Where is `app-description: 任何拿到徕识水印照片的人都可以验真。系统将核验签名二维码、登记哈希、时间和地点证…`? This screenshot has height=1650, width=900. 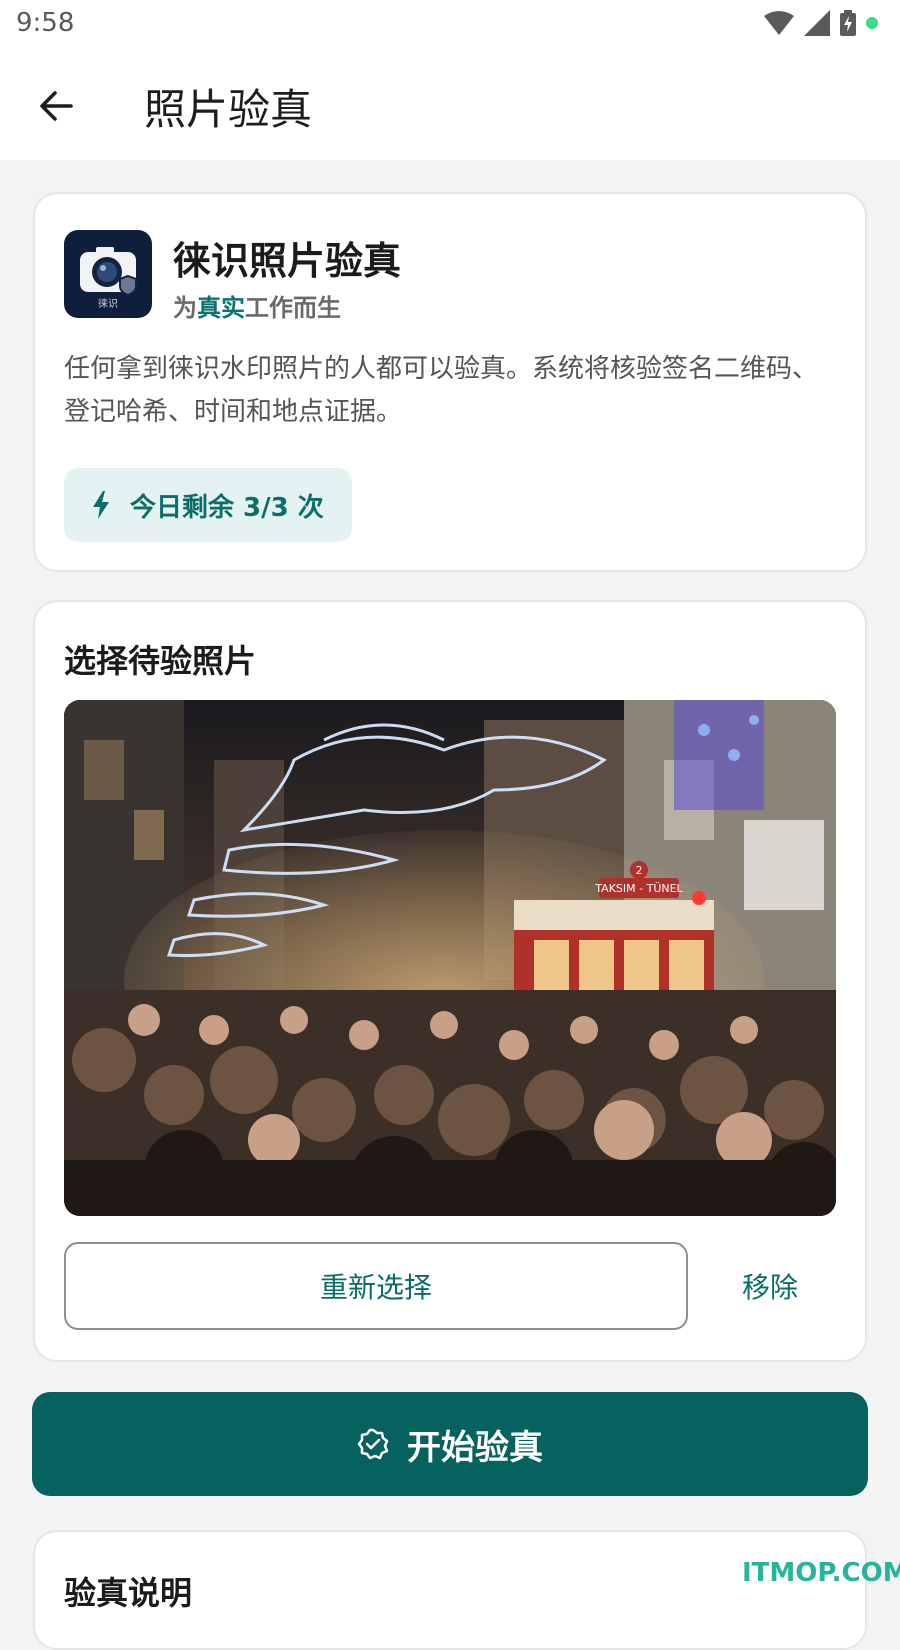
app-description: 任何拿到徕识水印照片的人都可以验真。系统将核验签名二维码、登记哈希、时间和地点证… is located at coordinates (441, 390).